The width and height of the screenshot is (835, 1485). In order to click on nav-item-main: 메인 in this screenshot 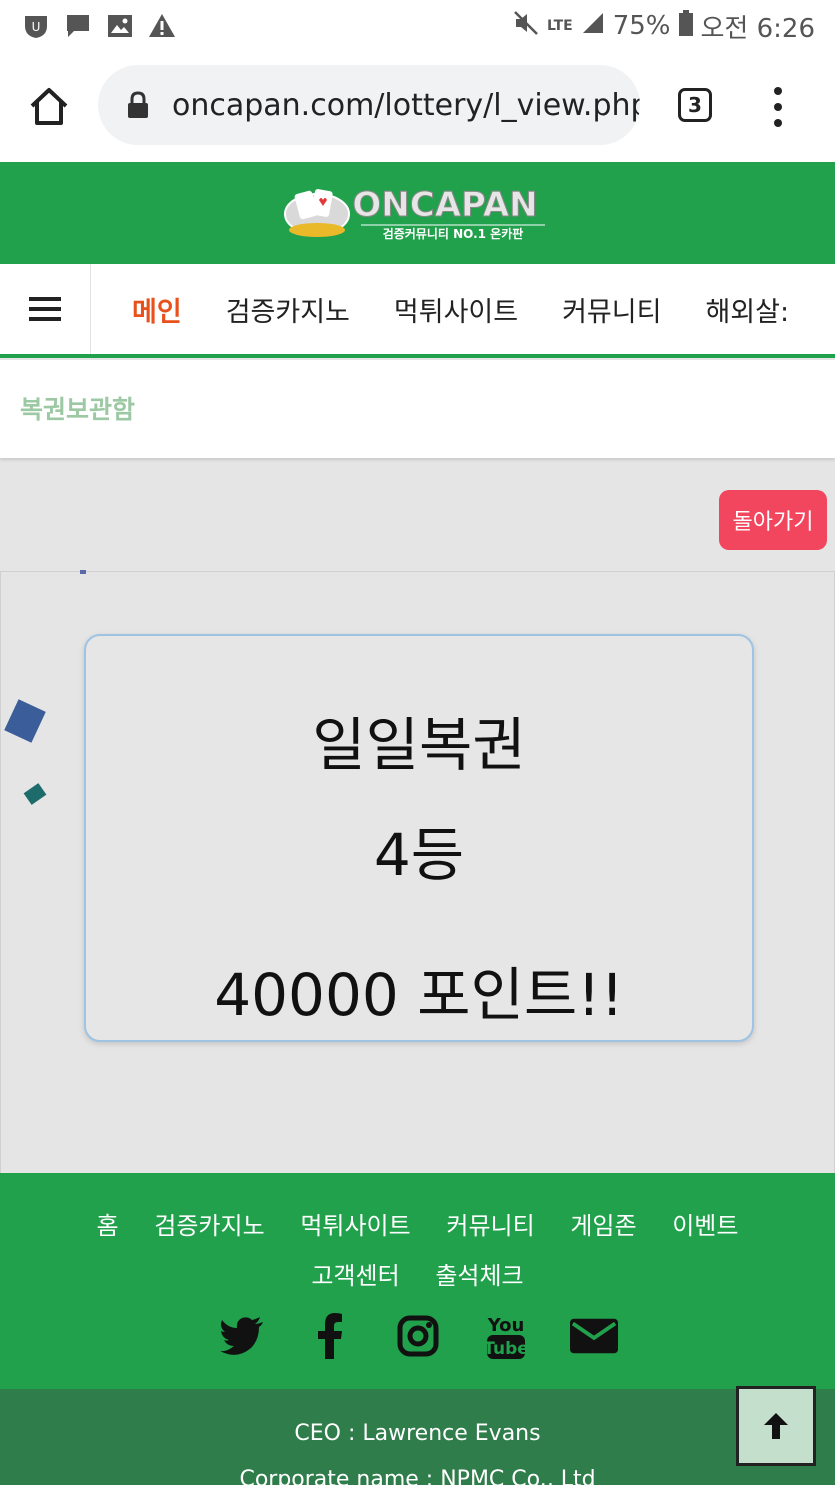, I will do `click(147, 309)`.